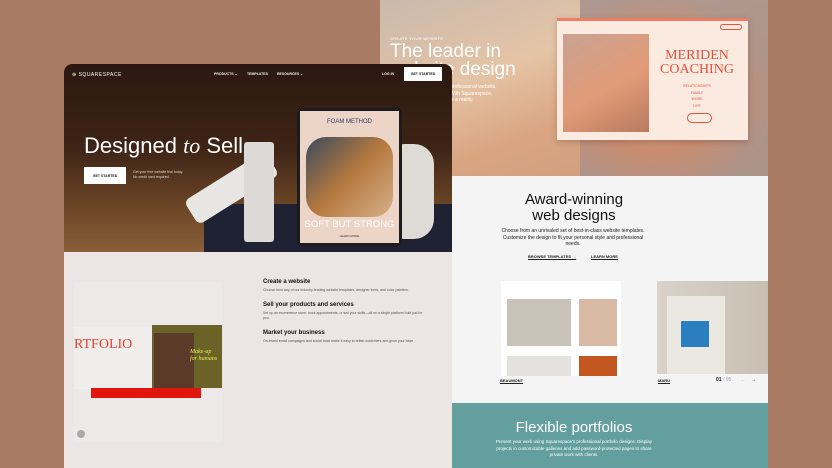 Image resolution: width=832 pixels, height=468 pixels. What do you see at coordinates (259, 192) in the screenshot?
I see `dumbbell-image` at bounding box center [259, 192].